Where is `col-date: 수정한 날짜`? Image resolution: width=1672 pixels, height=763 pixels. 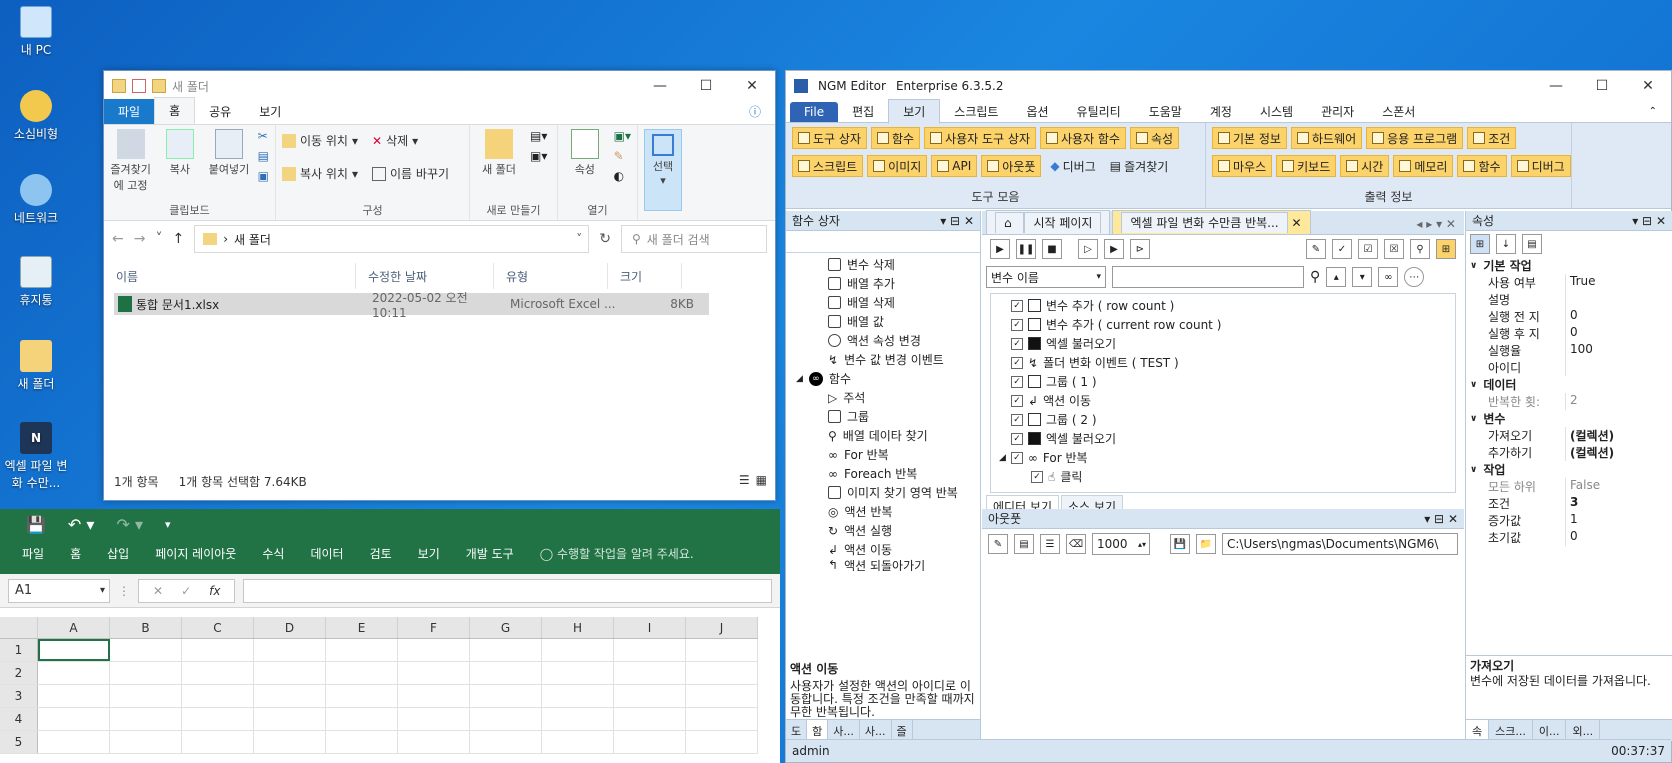
col-date: 수정한 날짜 is located at coordinates (425, 276).